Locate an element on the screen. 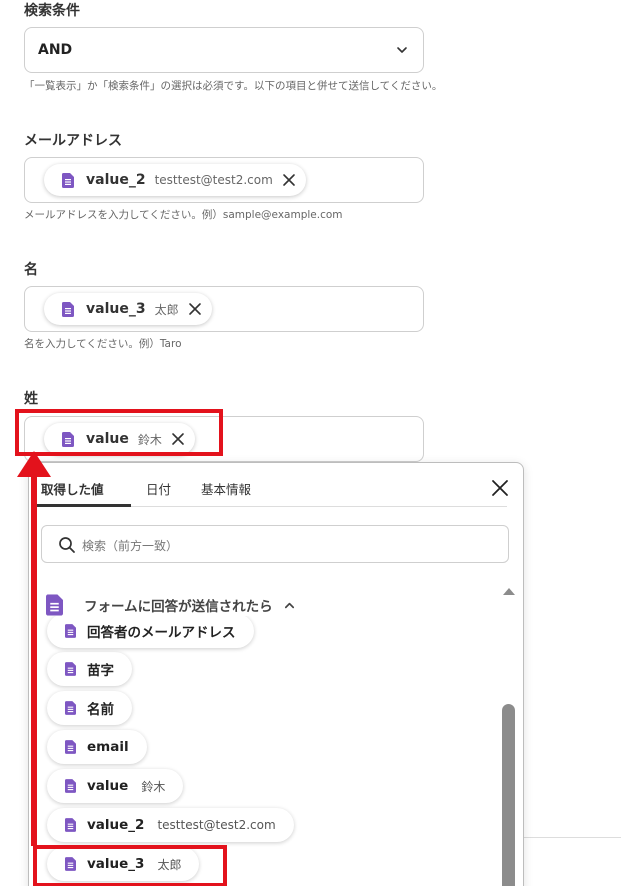  chevron-down-icon is located at coordinates (402, 50).